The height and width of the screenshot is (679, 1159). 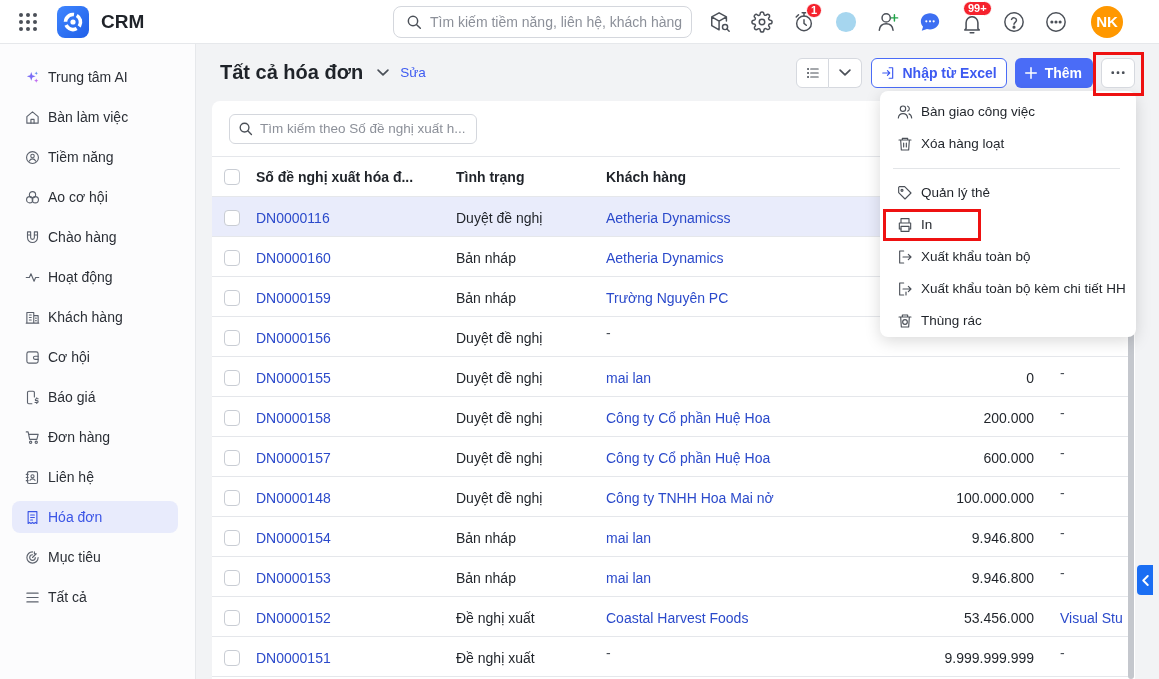 What do you see at coordinates (667, 298) in the screenshot?
I see `customer-link: Trường Nguyên PC` at bounding box center [667, 298].